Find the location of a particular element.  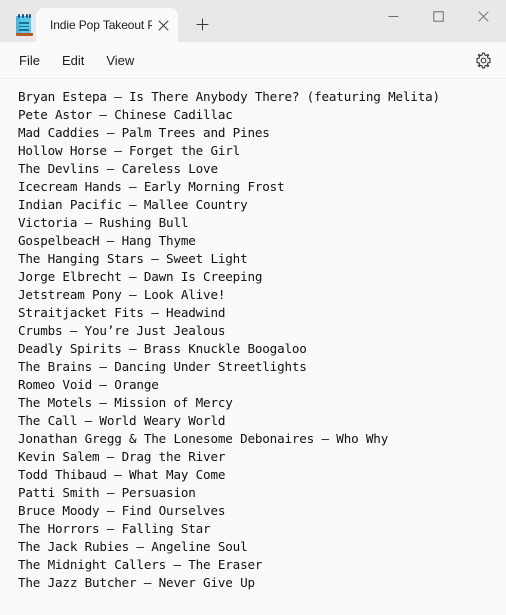

tab-close-icon is located at coordinates (163, 25).